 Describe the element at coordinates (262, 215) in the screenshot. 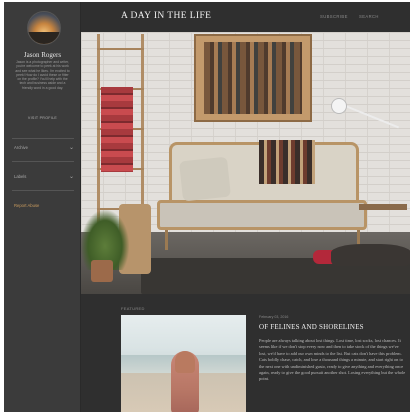

I see `sofa-seat` at that location.